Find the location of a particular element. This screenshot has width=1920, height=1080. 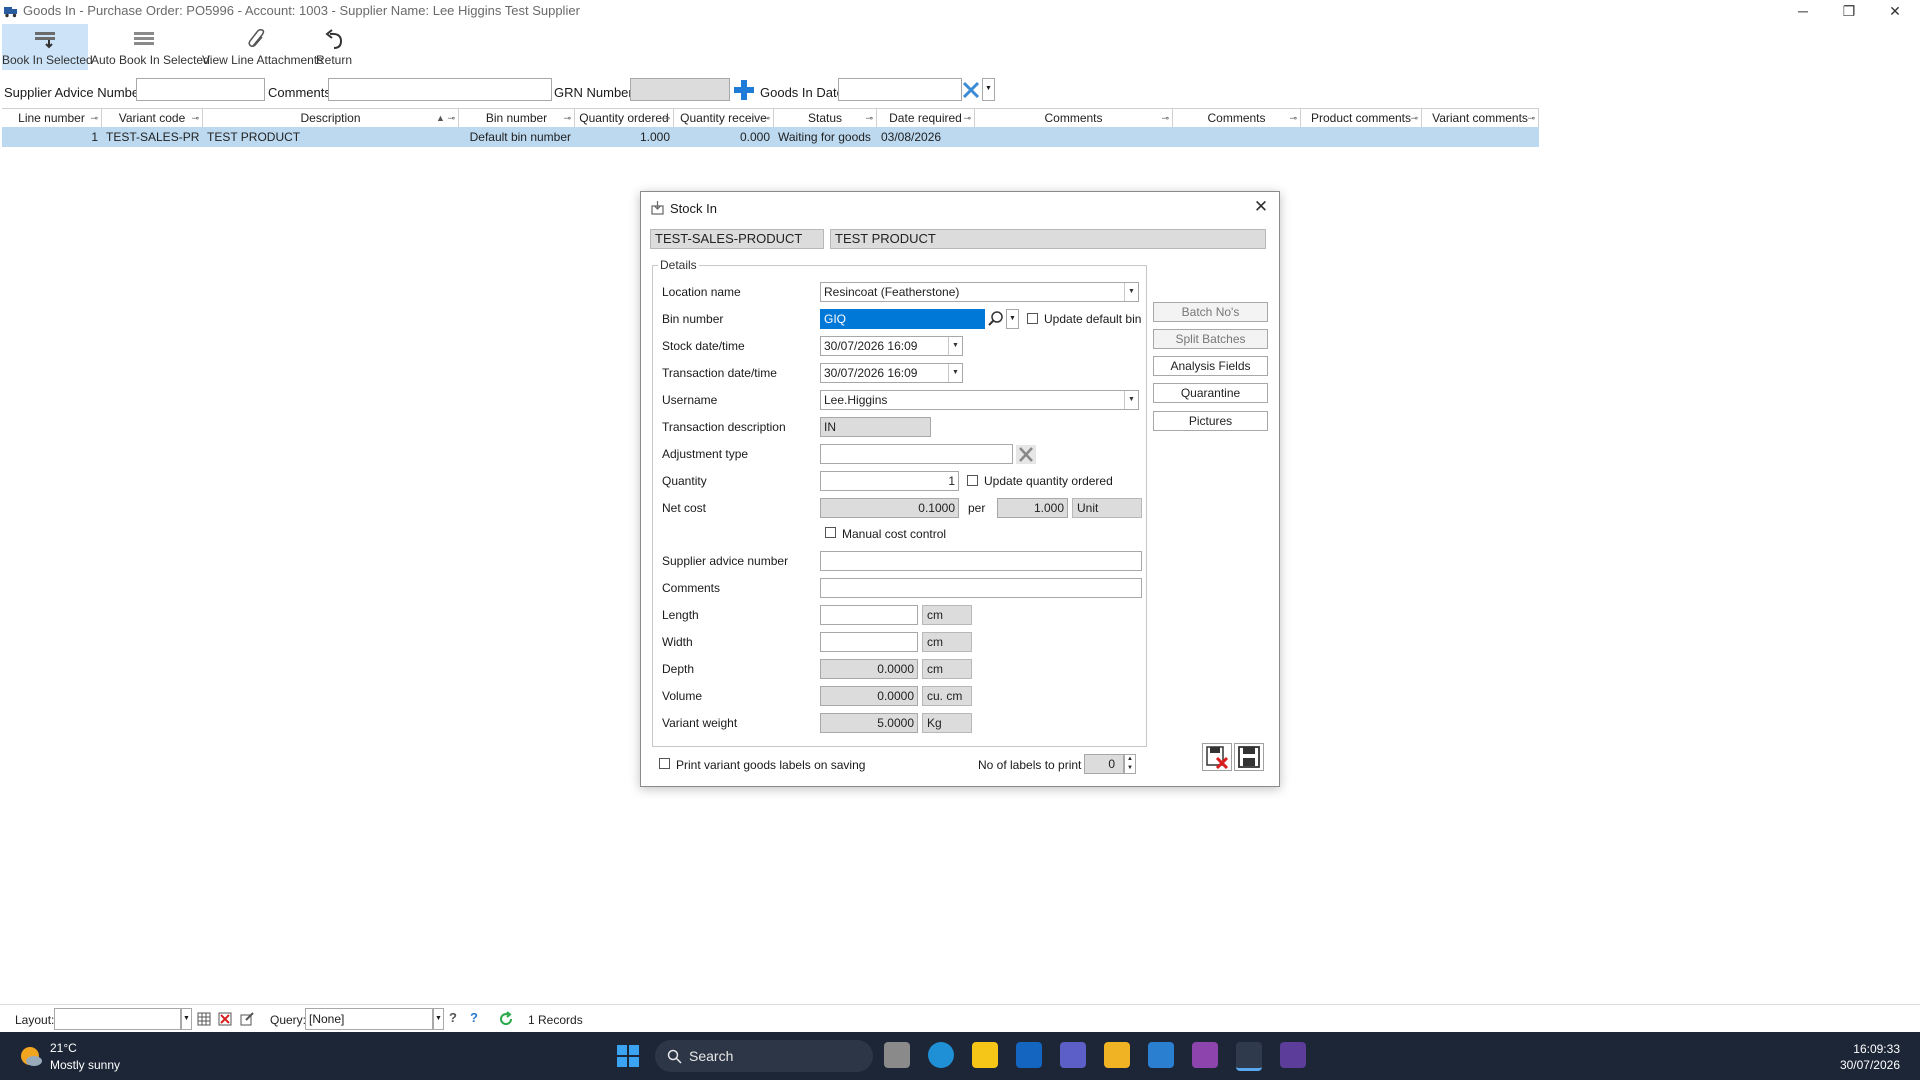

stepper-arrows-icon: ▲ ▼ is located at coordinates (1130, 764).